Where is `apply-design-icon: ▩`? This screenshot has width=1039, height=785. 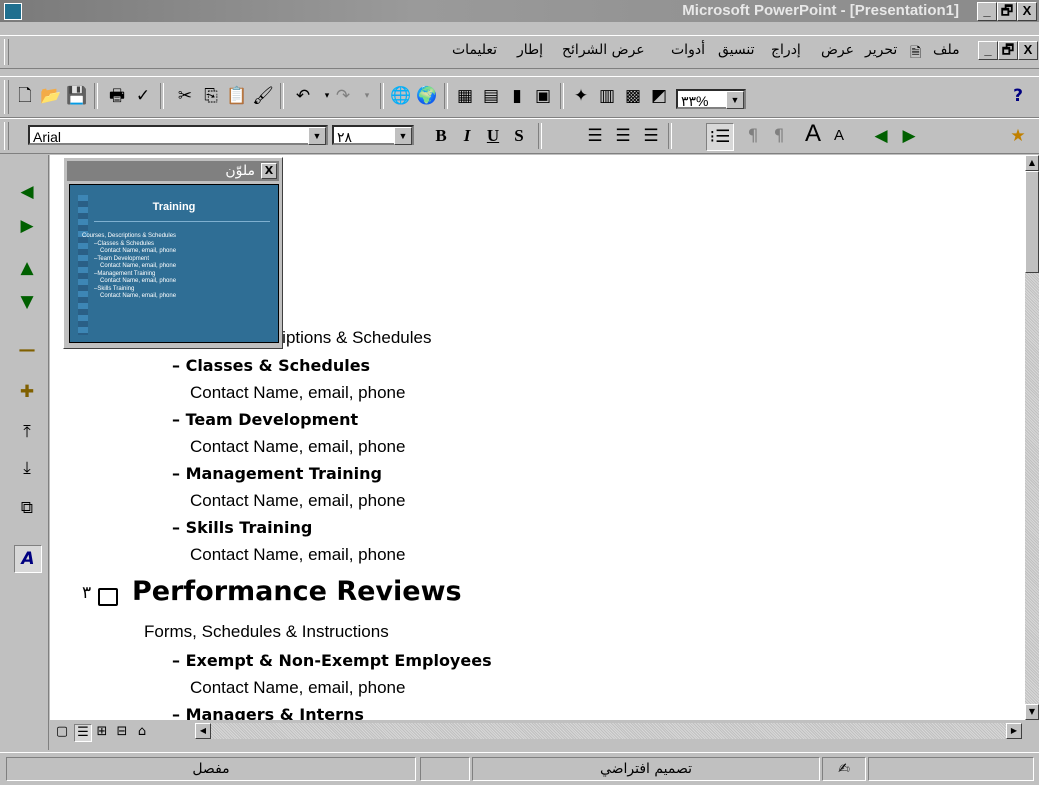
apply-design-icon: ▩ is located at coordinates (633, 96).